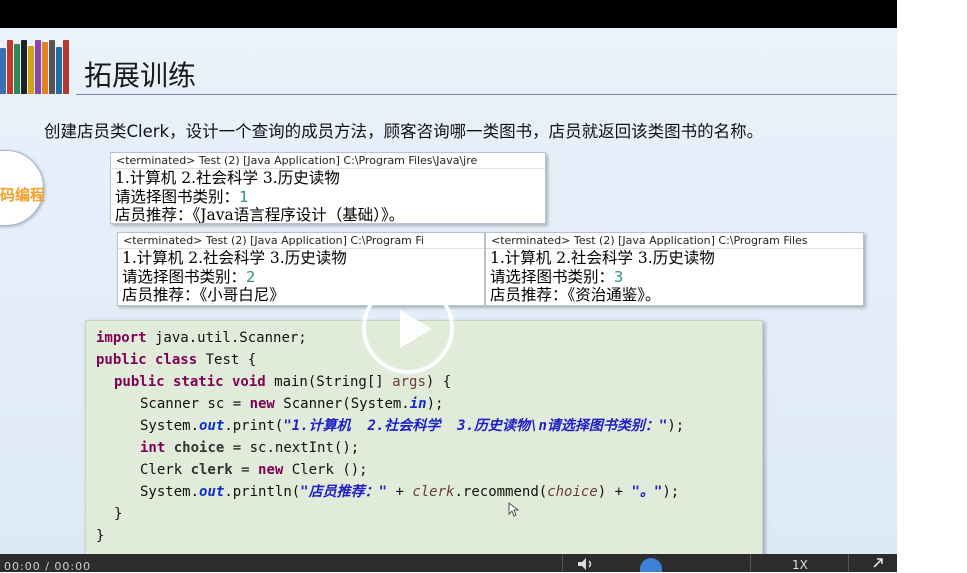  I want to click on console-result: 店员推荐：《资治通鉴》。, so click(575, 295).